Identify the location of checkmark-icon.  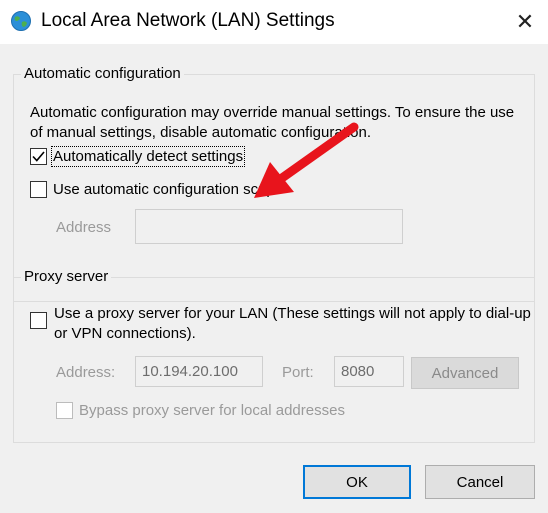
(38, 156).